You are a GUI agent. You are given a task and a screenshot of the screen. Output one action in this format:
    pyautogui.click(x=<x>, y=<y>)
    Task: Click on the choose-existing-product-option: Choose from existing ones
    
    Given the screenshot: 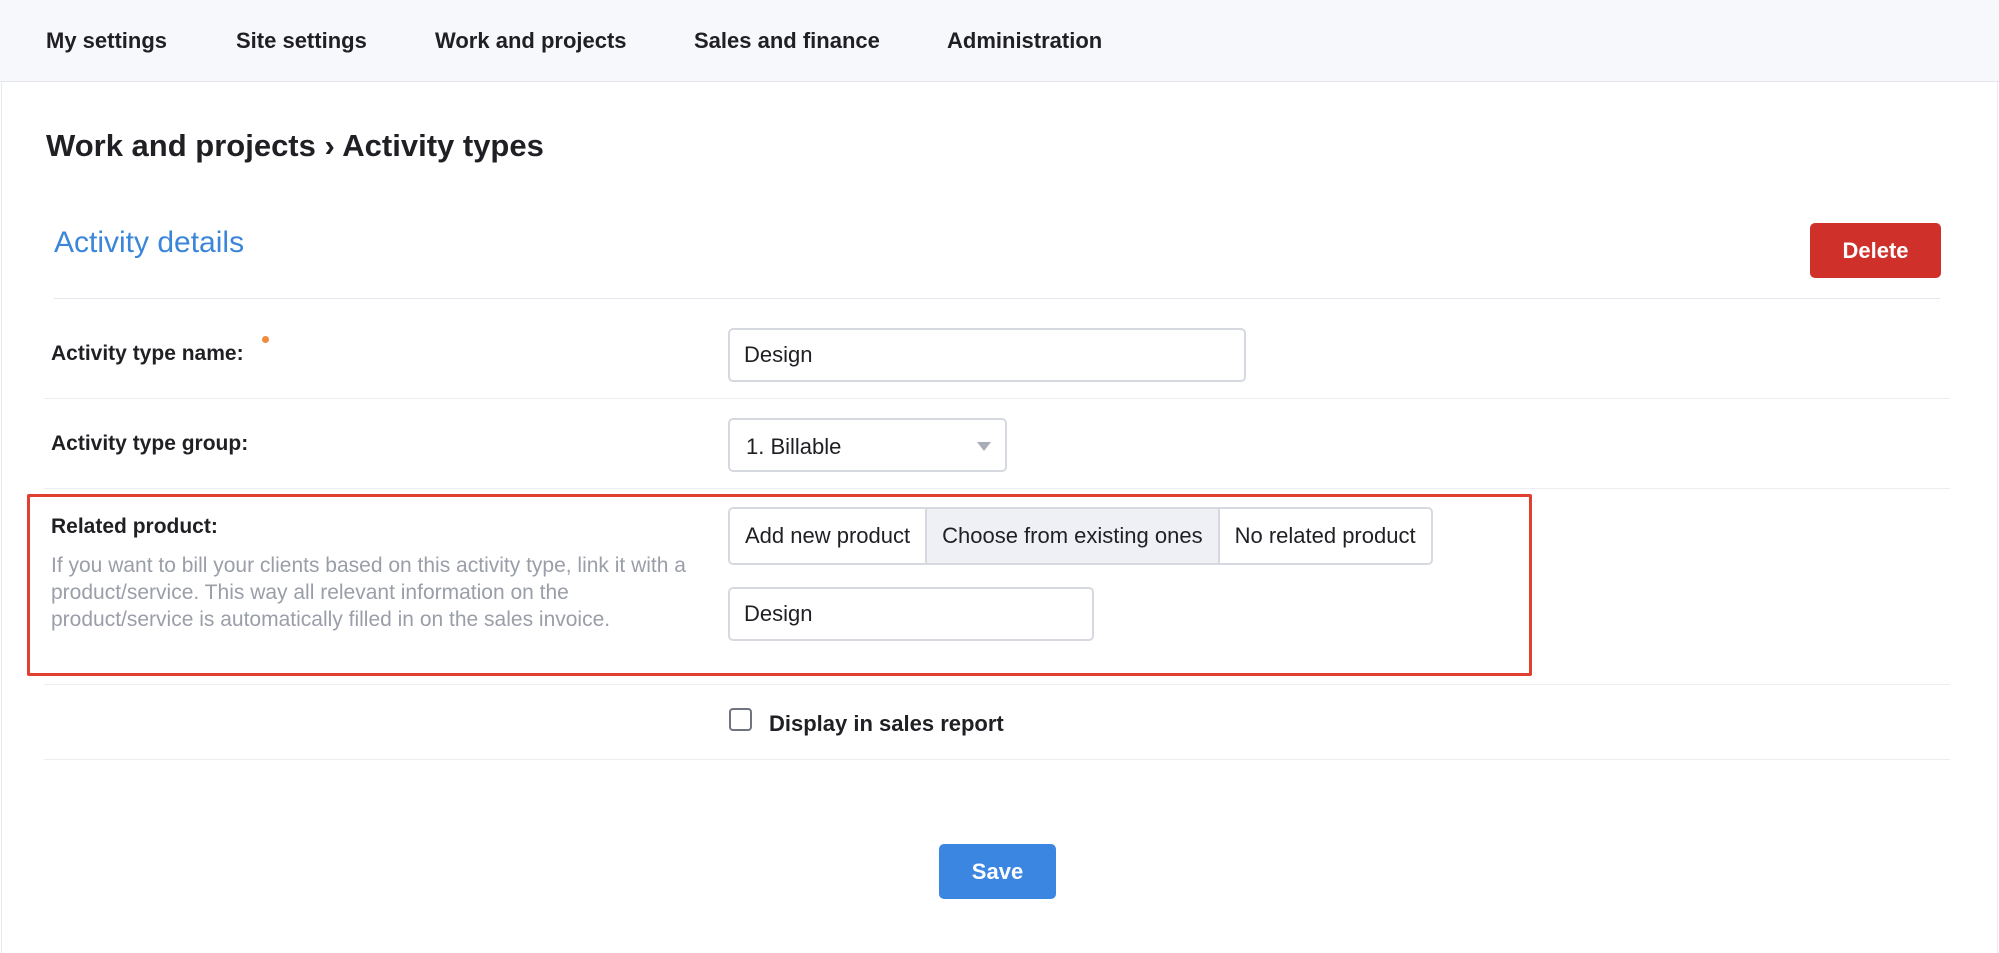 What is the action you would take?
    pyautogui.click(x=1073, y=536)
    